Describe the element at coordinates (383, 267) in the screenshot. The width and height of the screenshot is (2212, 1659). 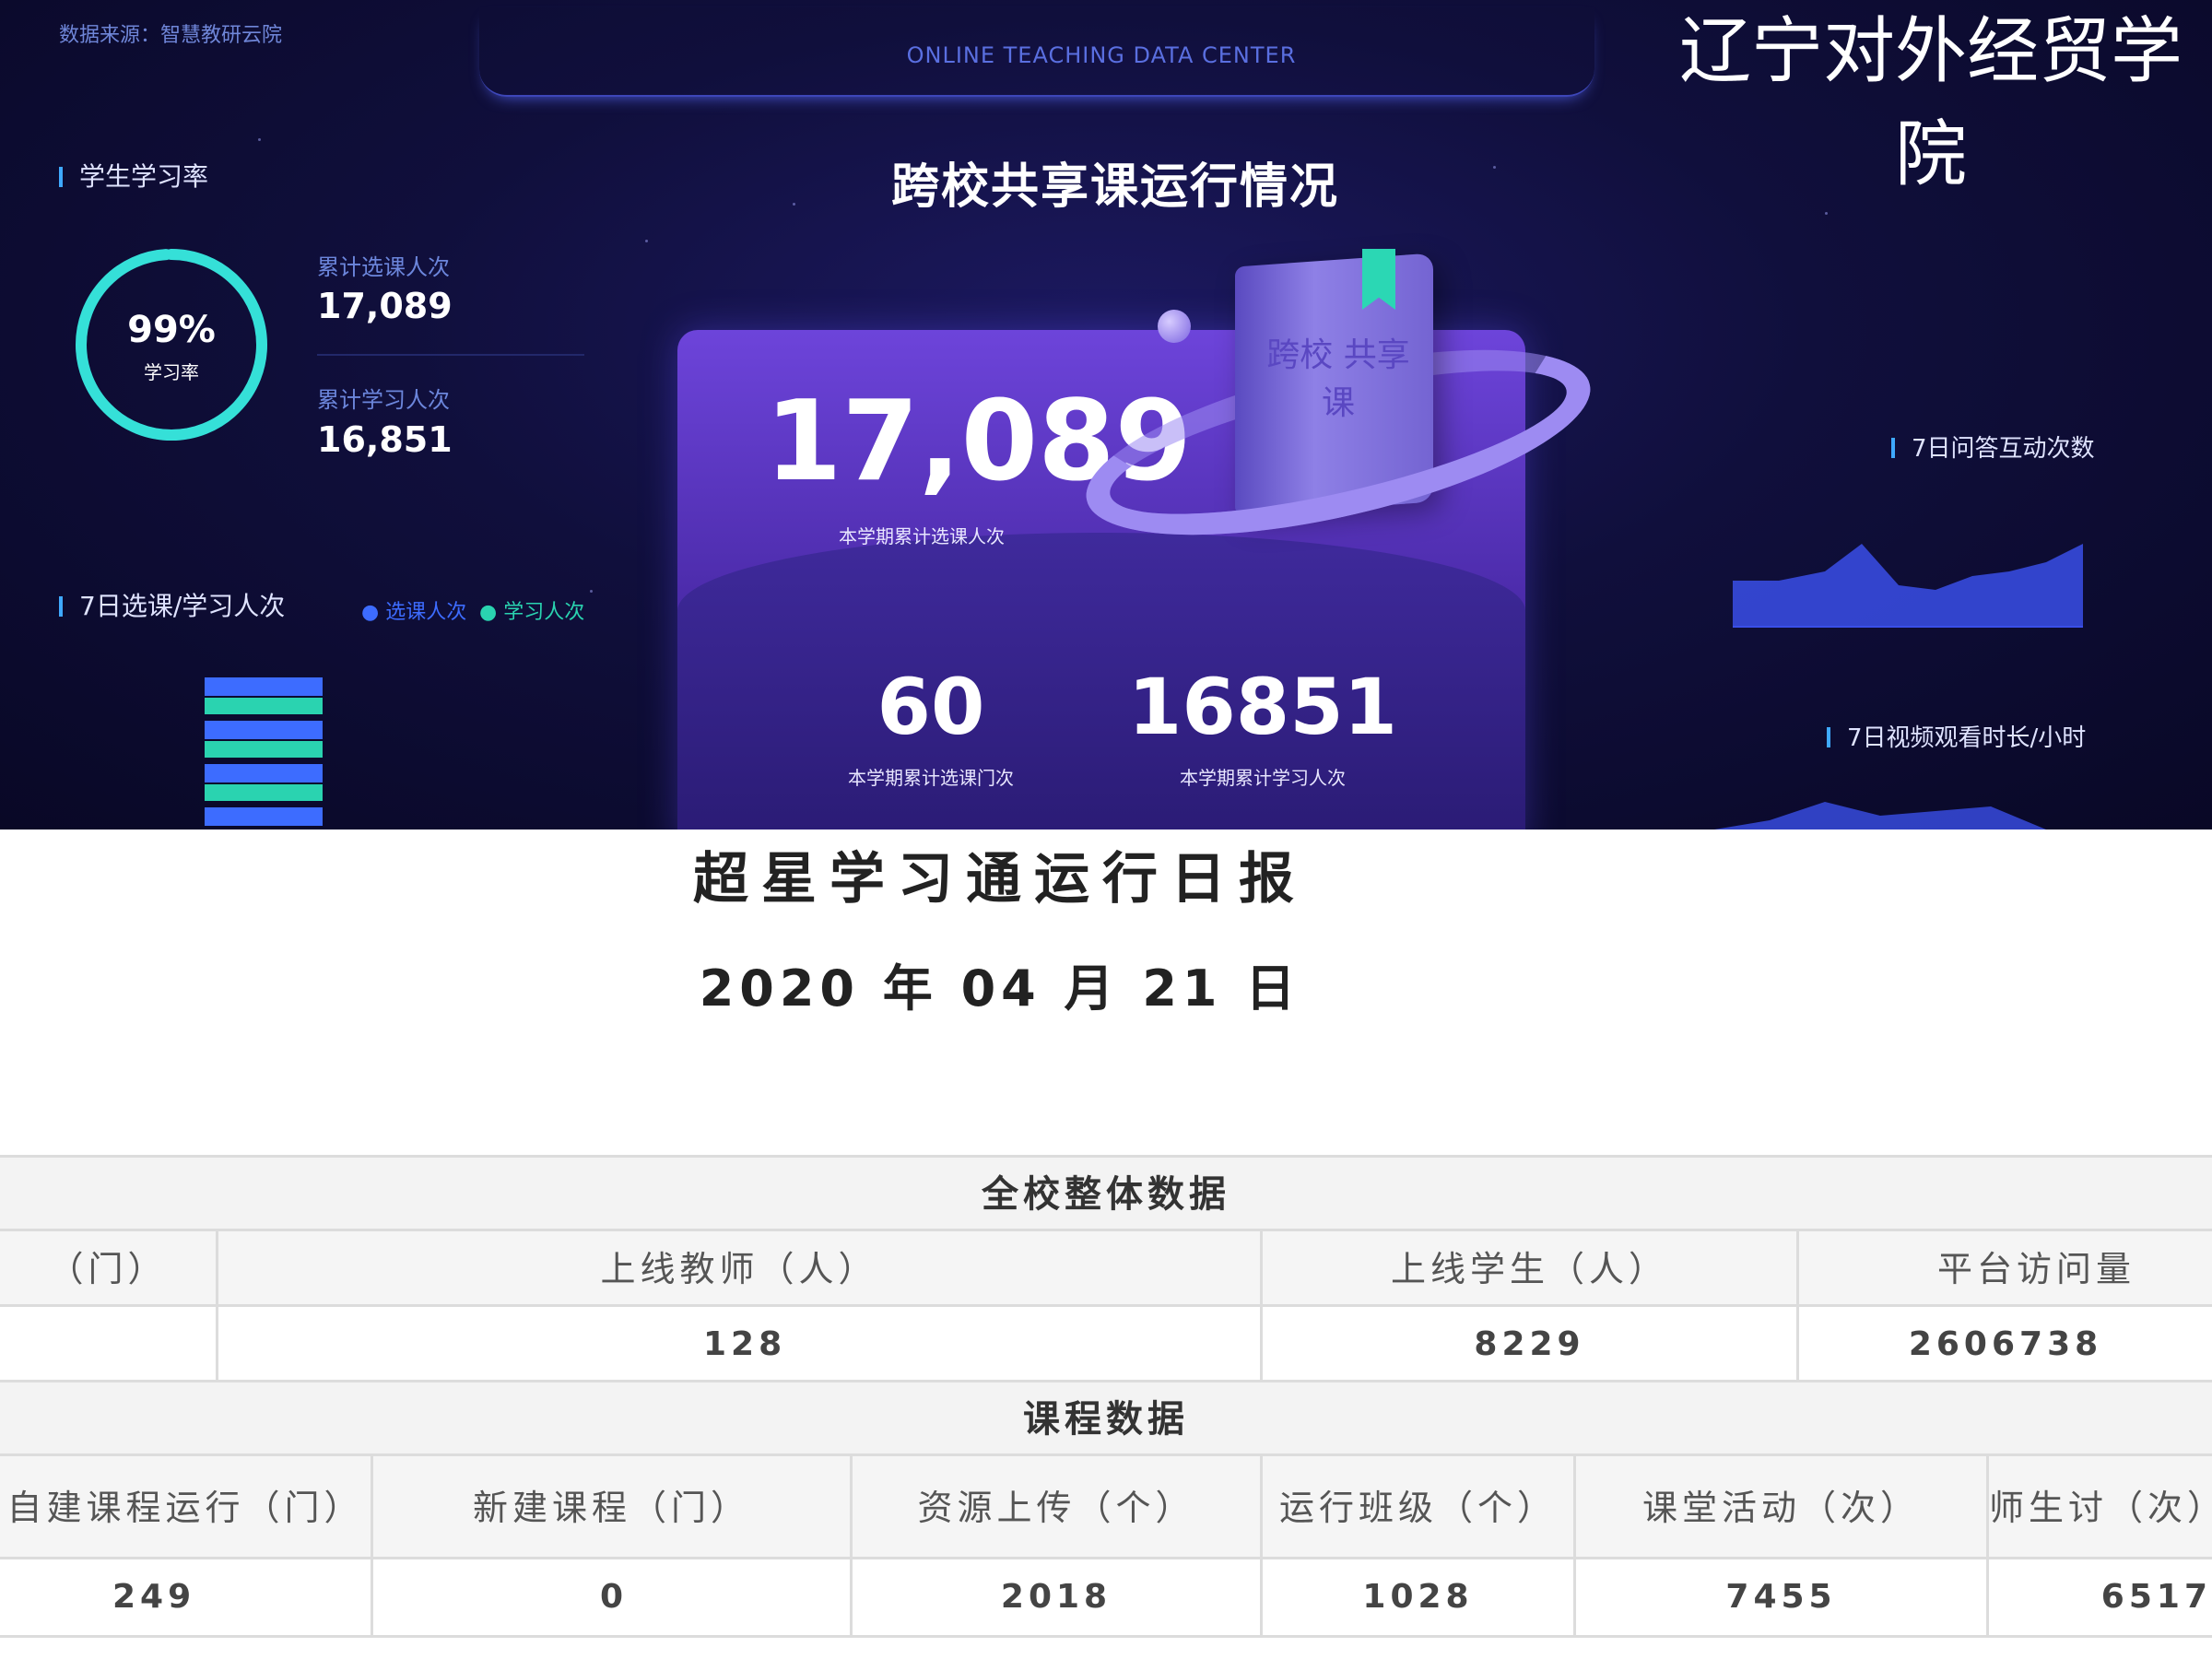
I see `enroll-count-label: 累计选课人次` at that location.